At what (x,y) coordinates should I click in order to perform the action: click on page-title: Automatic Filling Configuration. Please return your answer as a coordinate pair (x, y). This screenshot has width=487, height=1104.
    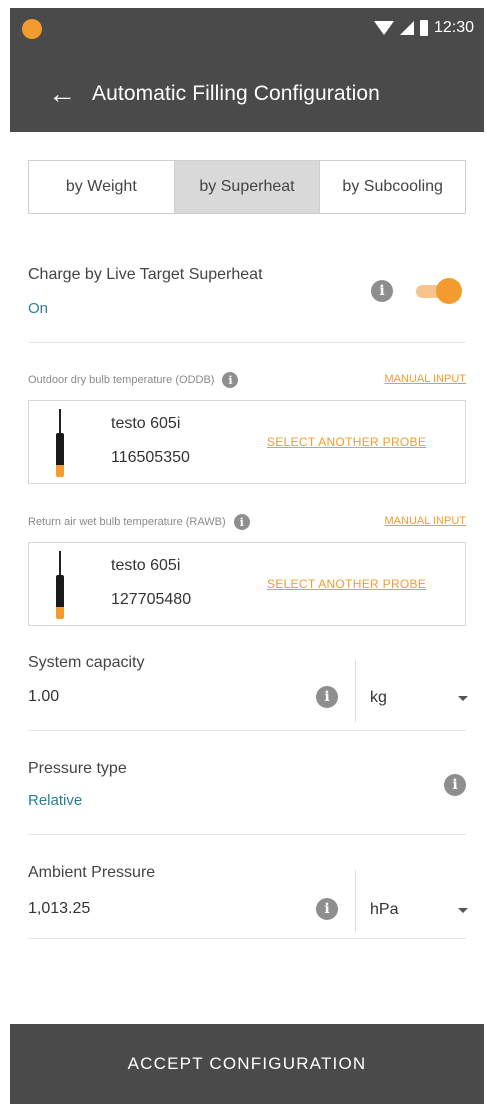
    Looking at the image, I should click on (236, 93).